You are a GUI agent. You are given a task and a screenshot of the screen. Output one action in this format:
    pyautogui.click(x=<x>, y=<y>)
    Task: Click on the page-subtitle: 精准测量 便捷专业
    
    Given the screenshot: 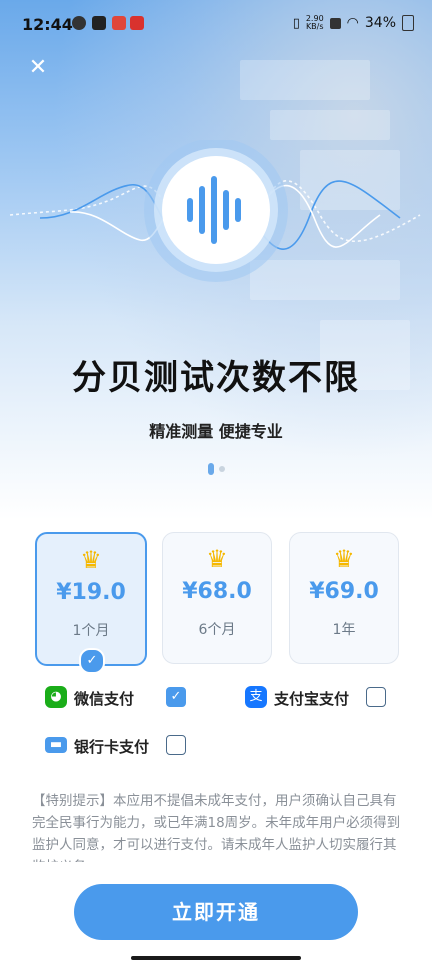 What is the action you would take?
    pyautogui.click(x=216, y=431)
    